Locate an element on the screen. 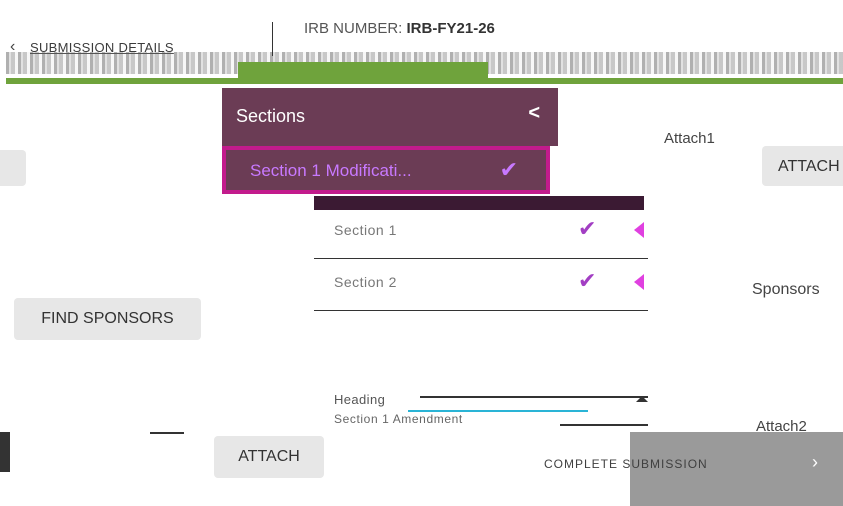 This screenshot has height=506, width=843. heading-field-value: Section 1 Amendment is located at coordinates (398, 419).